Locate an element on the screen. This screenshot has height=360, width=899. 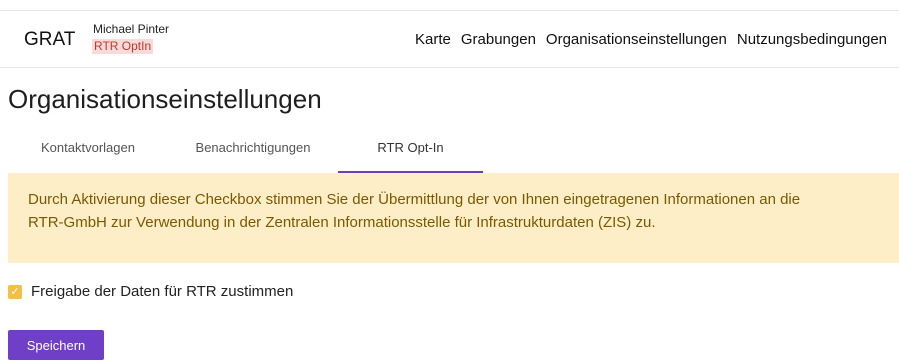
nav-link-grabungen: Grabungen is located at coordinates (498, 39).